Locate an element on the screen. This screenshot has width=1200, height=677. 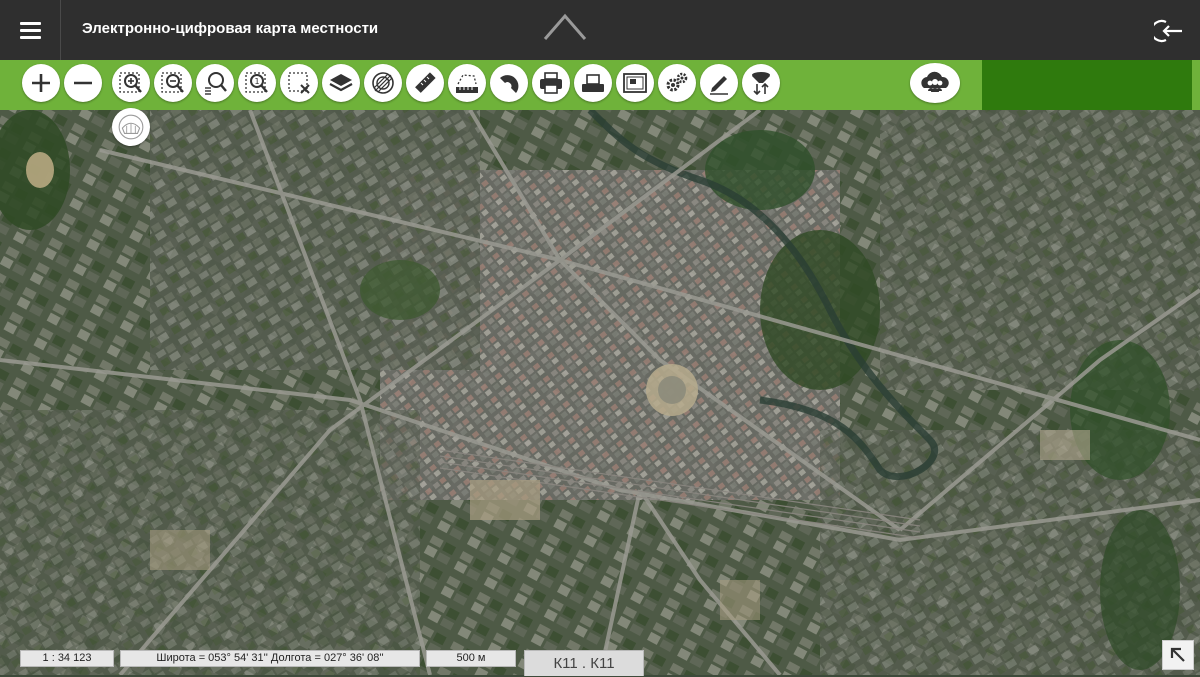
zoom-in-area-button is located at coordinates (131, 83).